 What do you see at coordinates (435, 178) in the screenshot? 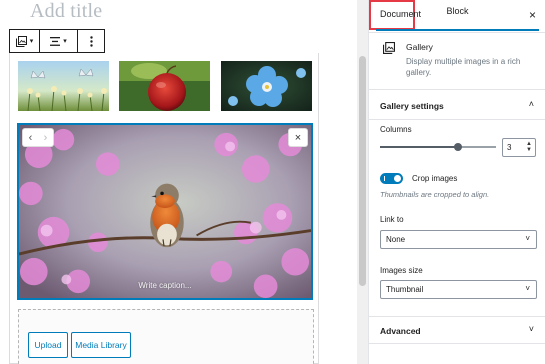
I see `crop-images-label: Crop images` at bounding box center [435, 178].